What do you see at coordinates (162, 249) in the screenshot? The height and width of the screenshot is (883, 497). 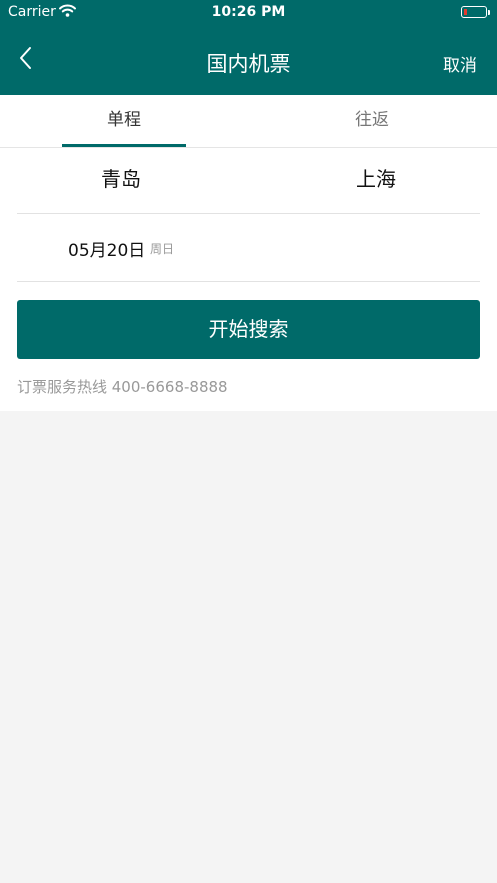 I see `departure-weekday: 周日` at bounding box center [162, 249].